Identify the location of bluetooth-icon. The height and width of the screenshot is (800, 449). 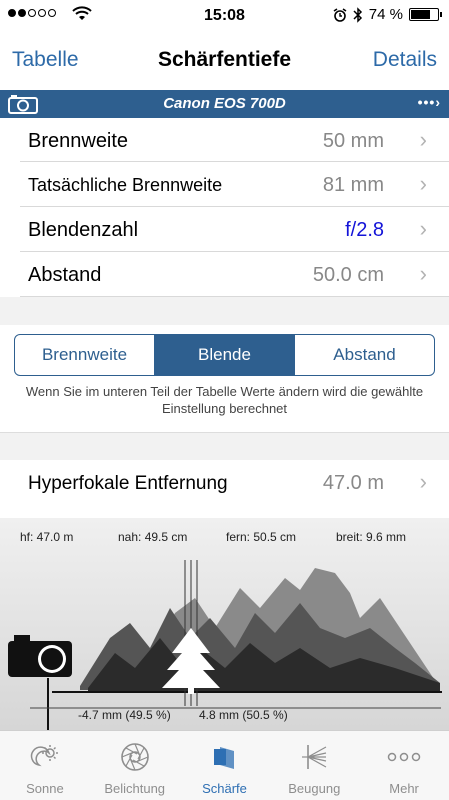
(357, 14).